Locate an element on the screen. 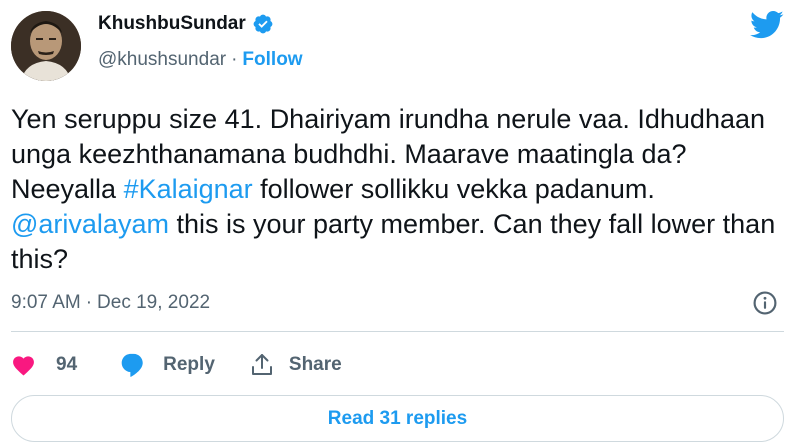  tweet-date: Dec 19, 2022 is located at coordinates (154, 302).